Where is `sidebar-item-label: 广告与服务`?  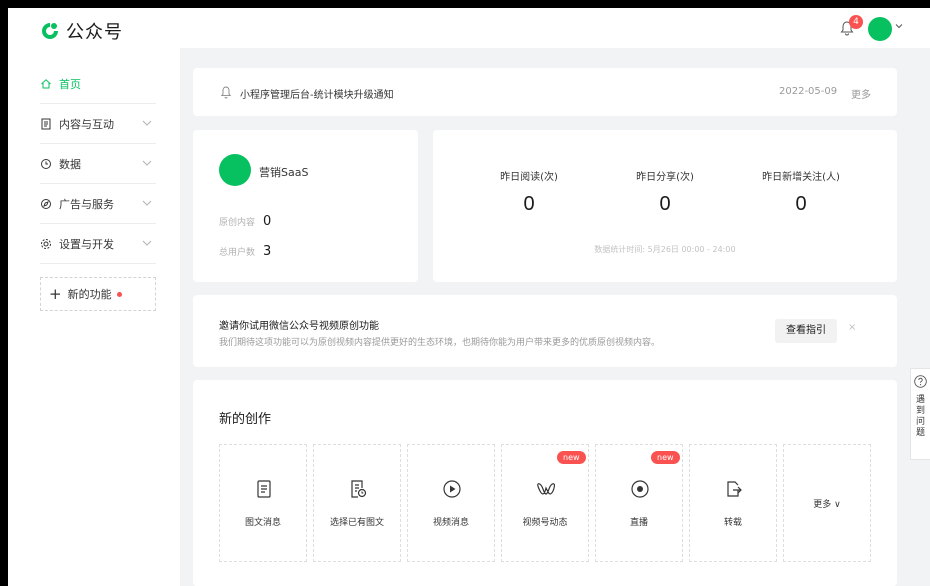
sidebar-item-label: 广告与服务 is located at coordinates (86, 204).